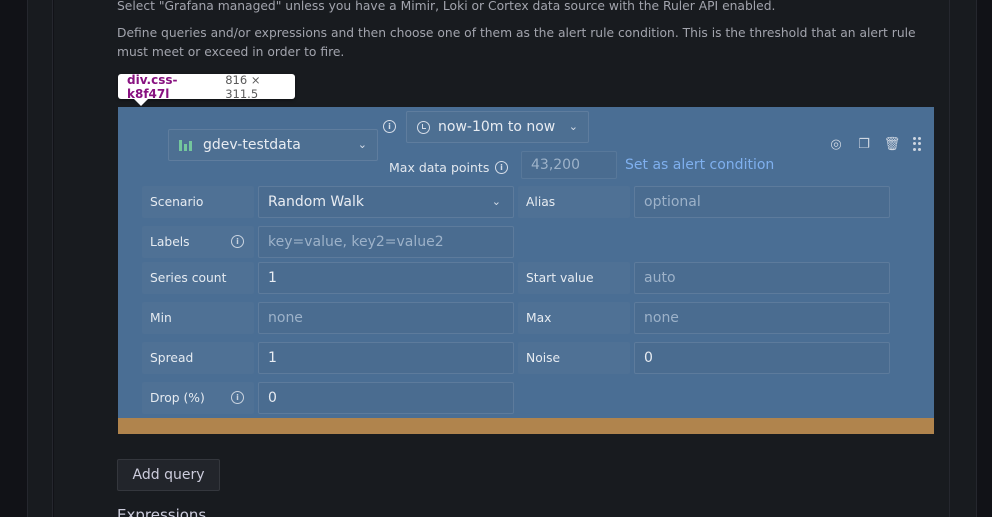 This screenshot has width=992, height=517. I want to click on right-gutter, so click(984, 258).